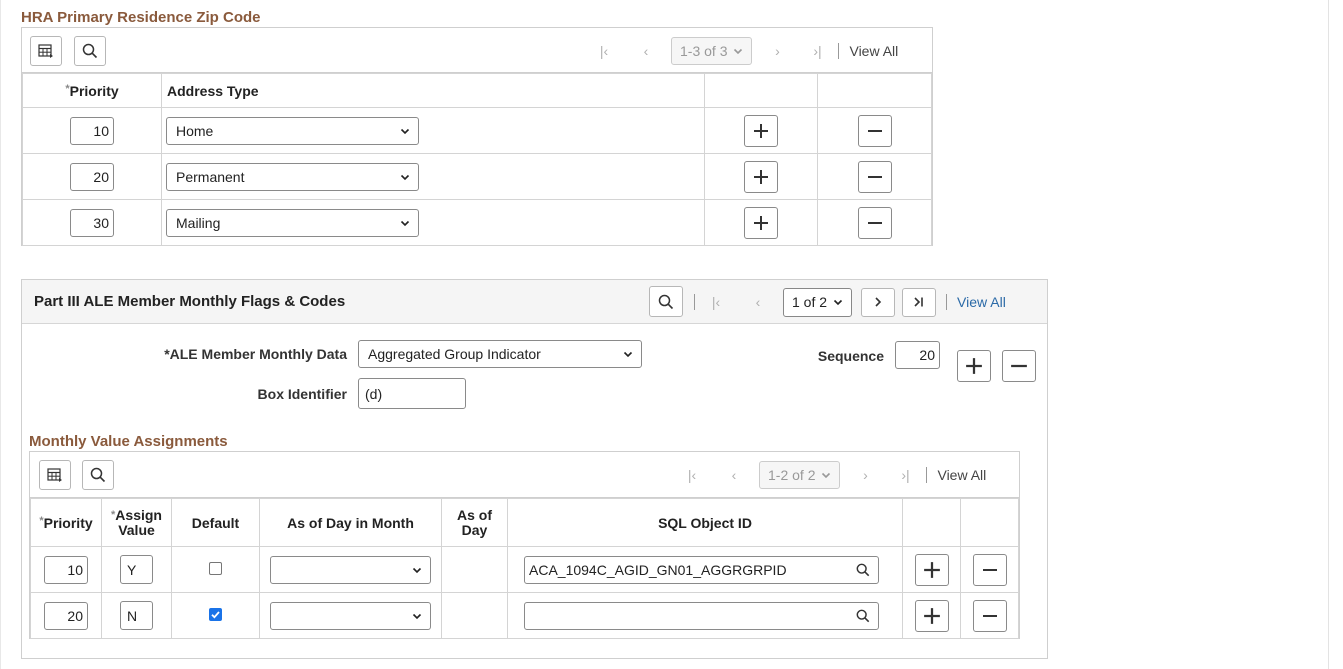  I want to click on sql-object-id-value: ACA_1094C_AGID_GN01_AGGRGRPID, so click(658, 569).